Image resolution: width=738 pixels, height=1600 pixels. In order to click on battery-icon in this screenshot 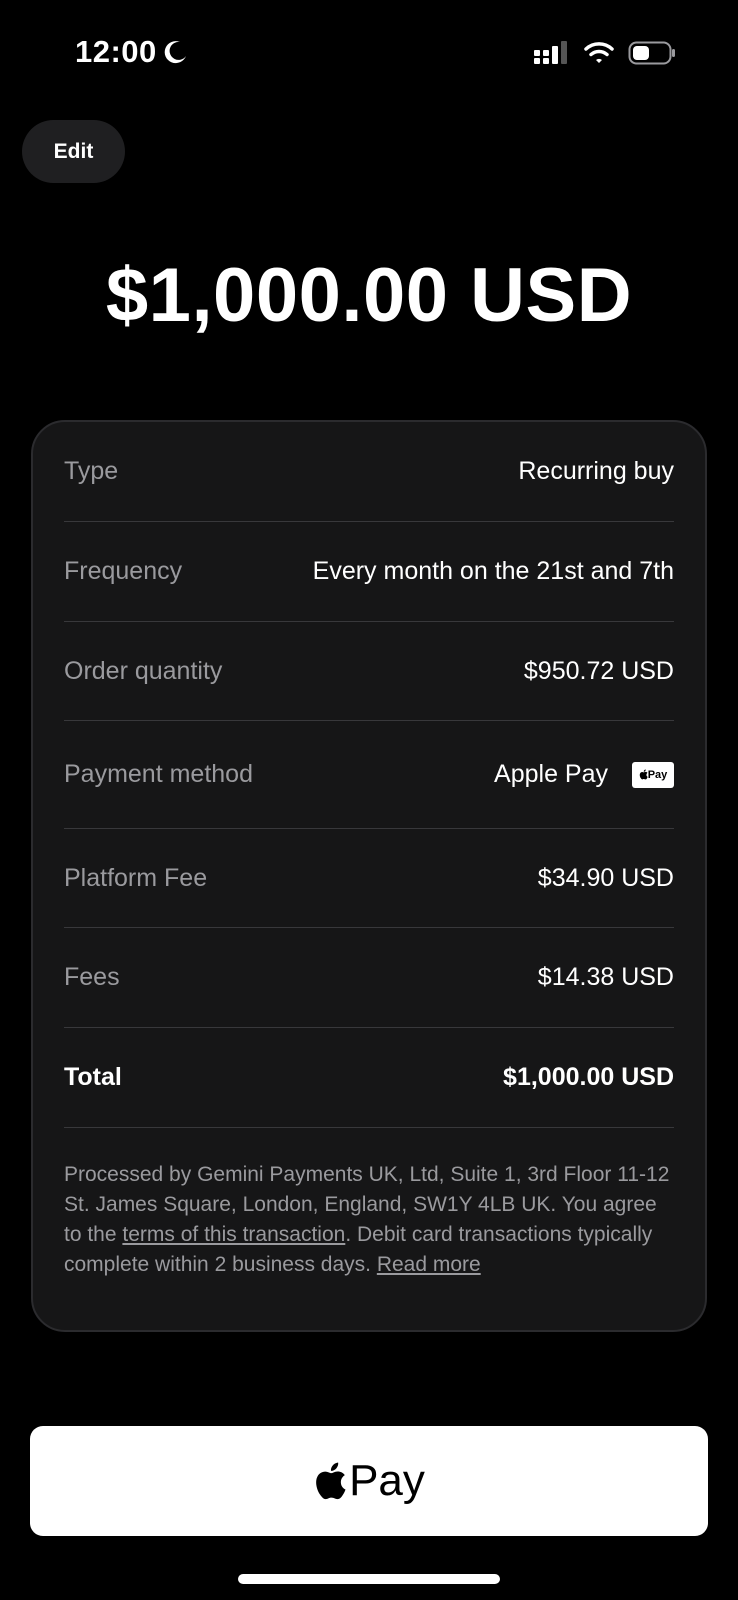, I will do `click(651, 53)`.